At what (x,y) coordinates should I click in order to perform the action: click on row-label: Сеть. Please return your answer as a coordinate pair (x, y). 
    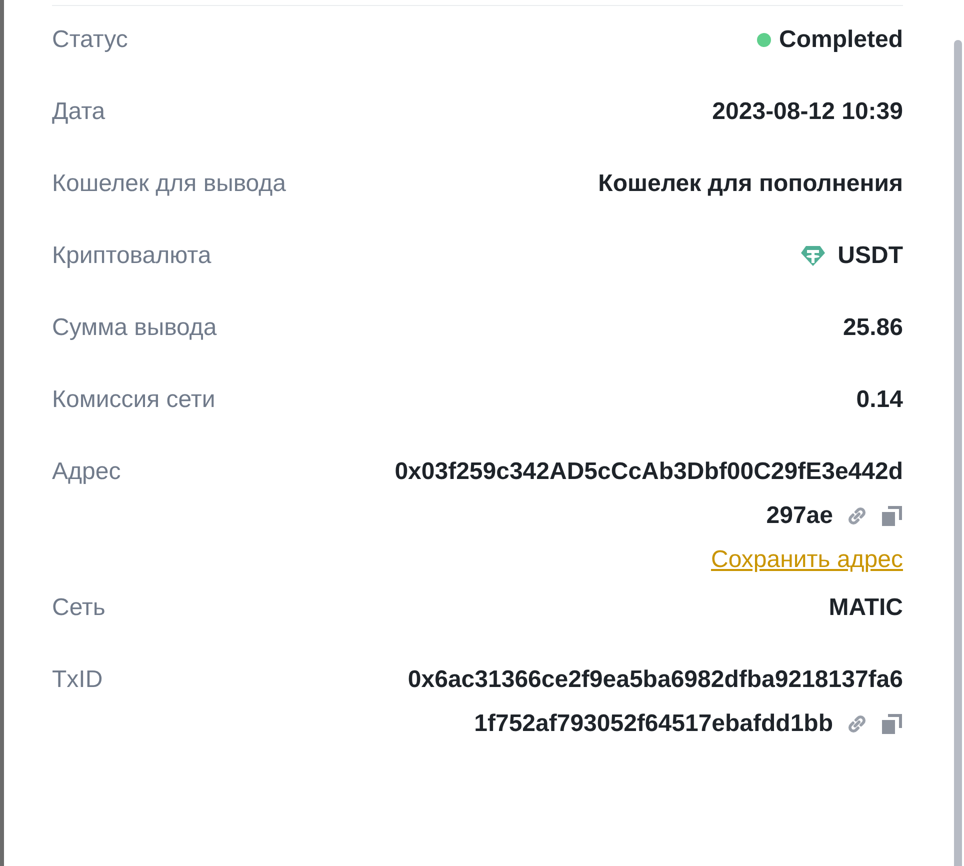
    Looking at the image, I should click on (79, 608).